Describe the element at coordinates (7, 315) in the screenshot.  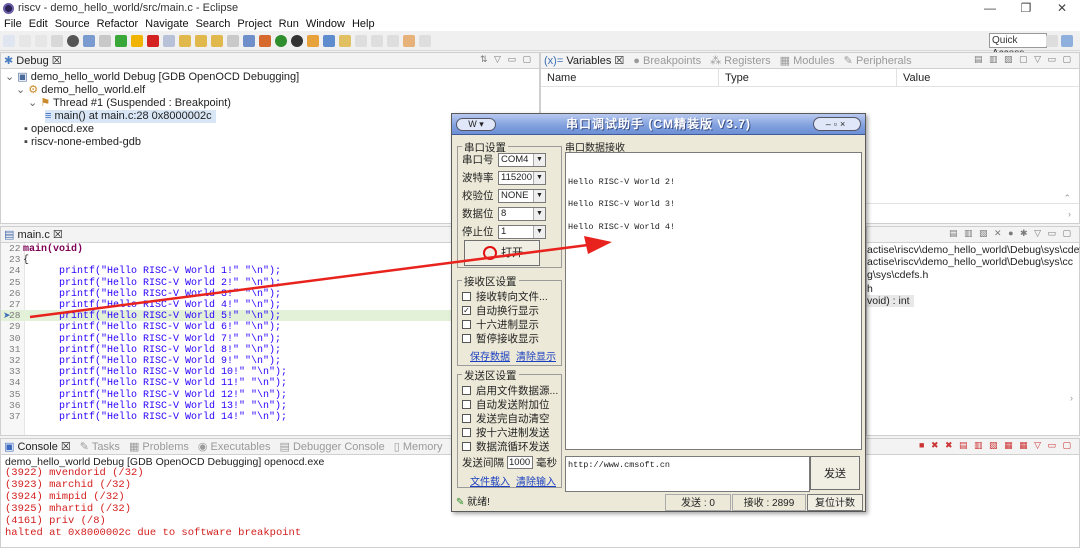
I see `breakpoint-marker-icon: ➤` at that location.